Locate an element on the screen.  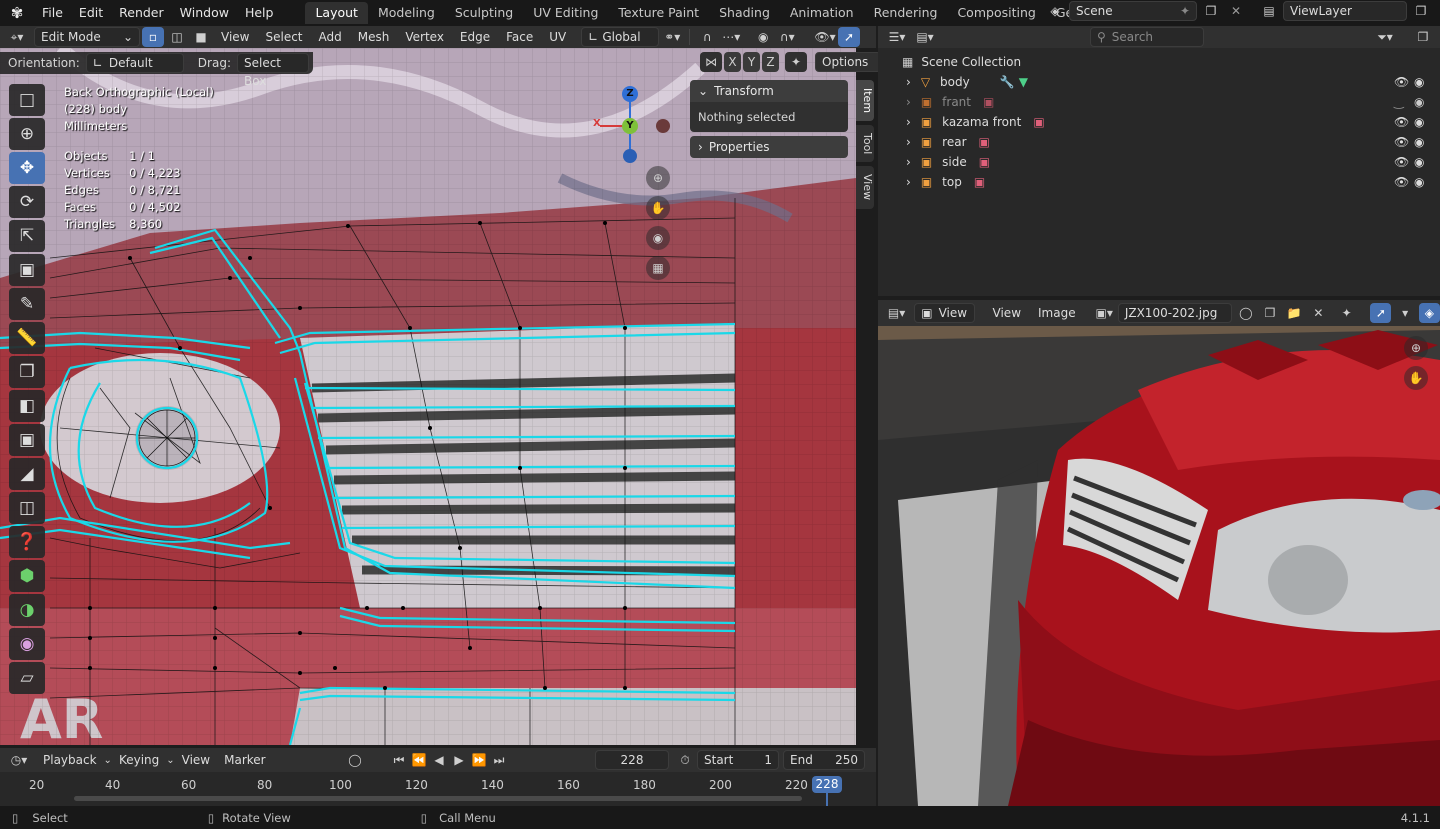
new-view-layer-icon: ❐ is located at coordinates (1421, 11).